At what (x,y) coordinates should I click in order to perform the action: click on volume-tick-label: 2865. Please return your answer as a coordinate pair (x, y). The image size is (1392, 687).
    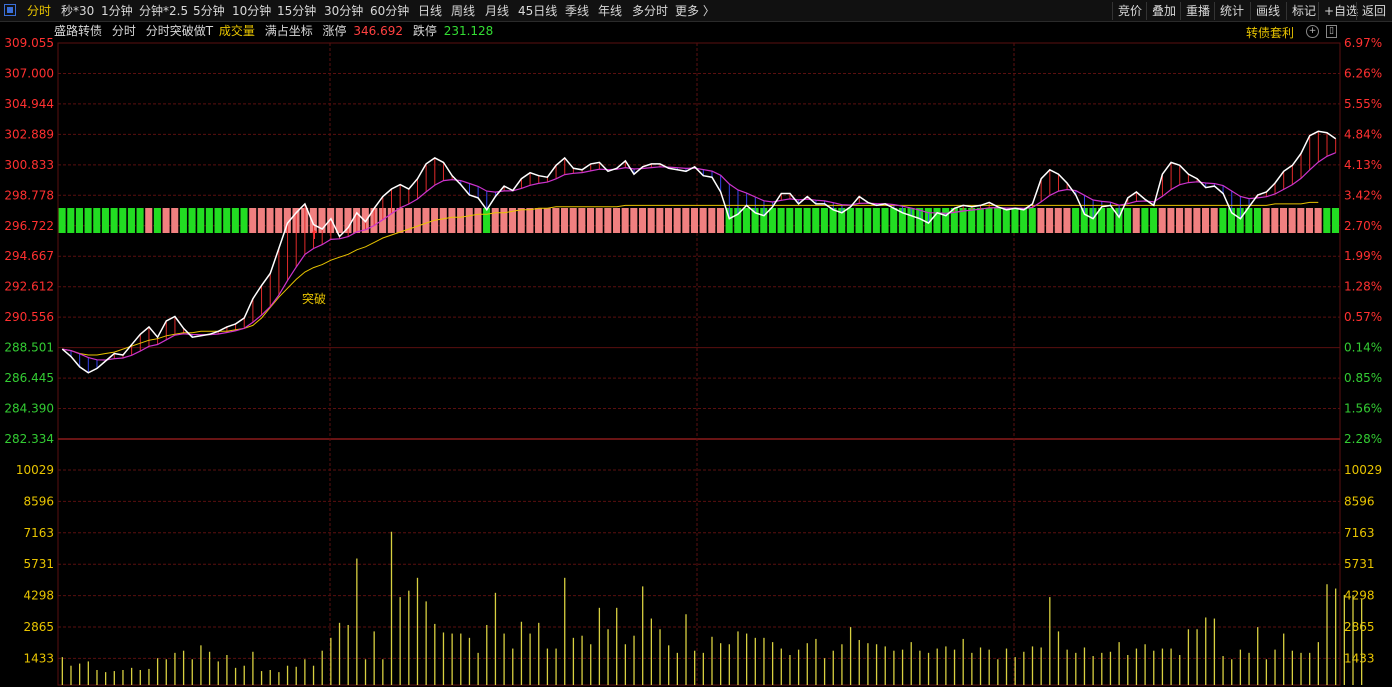
    Looking at the image, I should click on (38, 627).